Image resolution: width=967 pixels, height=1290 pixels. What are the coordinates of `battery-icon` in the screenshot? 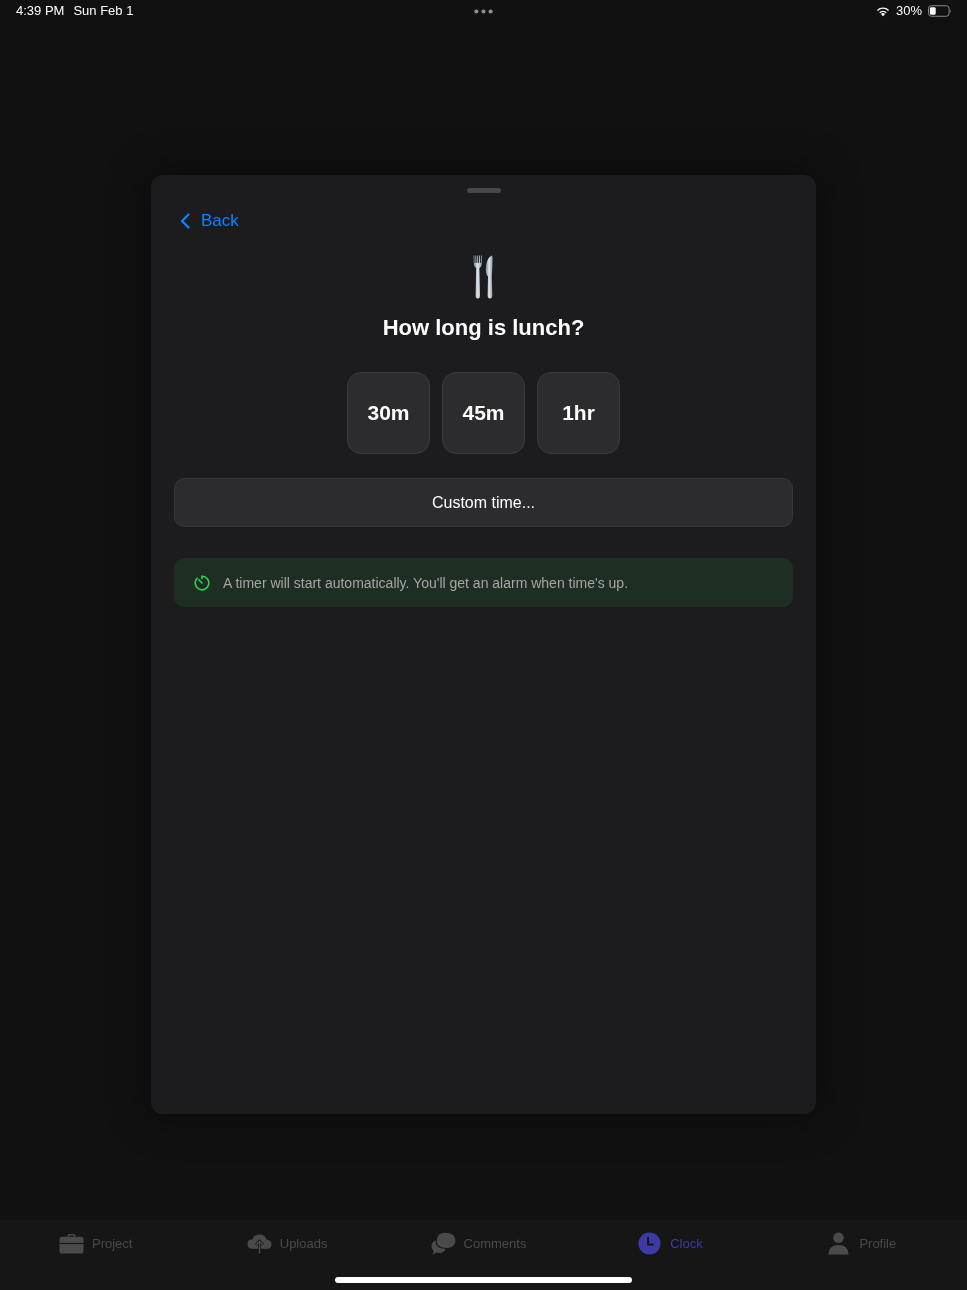 It's located at (940, 11).